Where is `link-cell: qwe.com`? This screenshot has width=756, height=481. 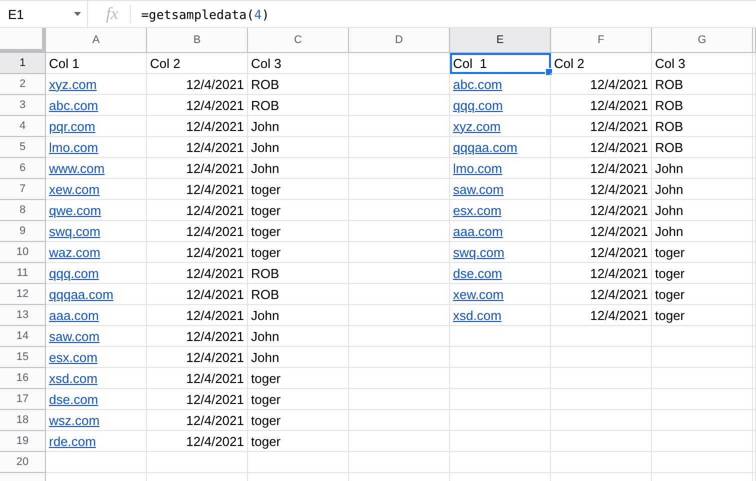
link-cell: qwe.com is located at coordinates (96, 210).